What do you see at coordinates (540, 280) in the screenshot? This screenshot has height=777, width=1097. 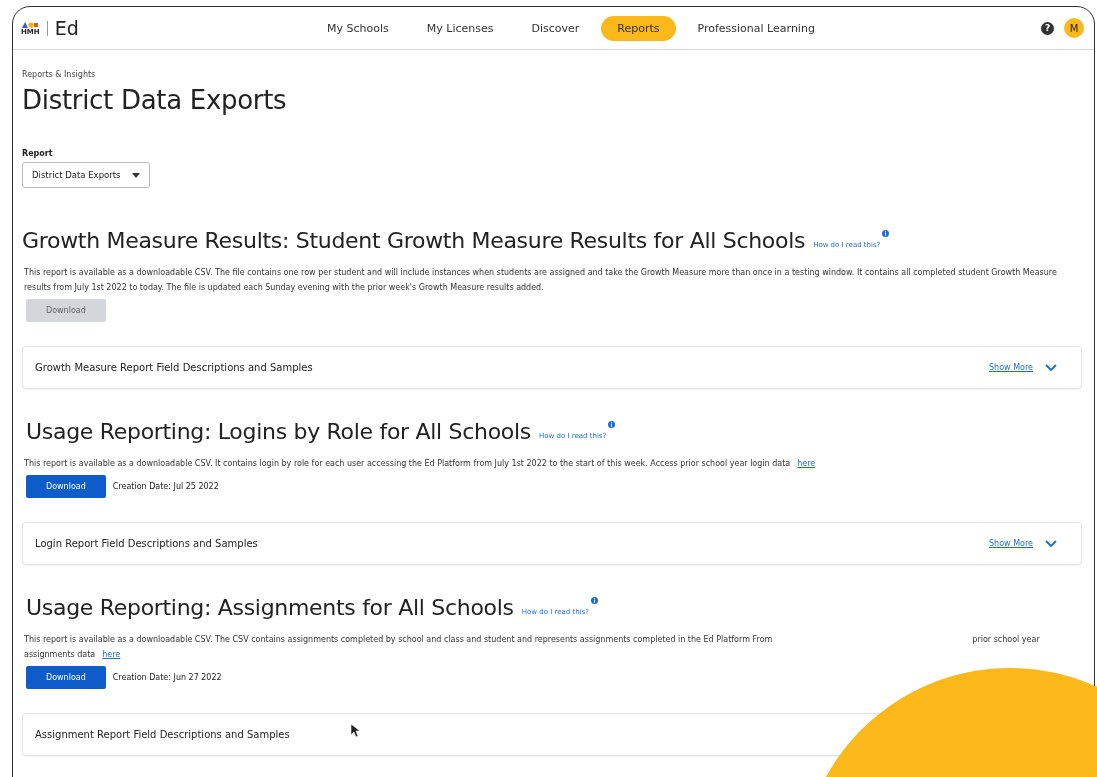 I see `description-text: This report is available as a downloadable CSV. The file contains one row per student and will include instances when students are assigned and take the Growth Measure more than once in a testing window. It contains all completed student Growth Measure results from July 1st 2022 to today. The file is updated each Sunday evening with the prior week's Growth Measure results added.` at bounding box center [540, 280].